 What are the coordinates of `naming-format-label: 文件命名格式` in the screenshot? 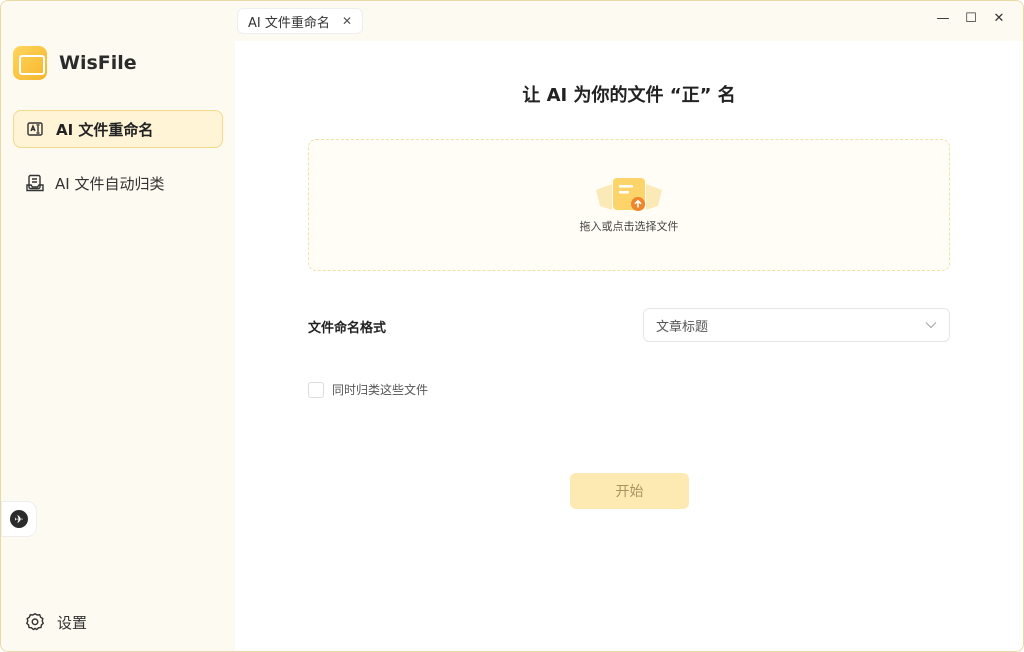 It's located at (347, 328).